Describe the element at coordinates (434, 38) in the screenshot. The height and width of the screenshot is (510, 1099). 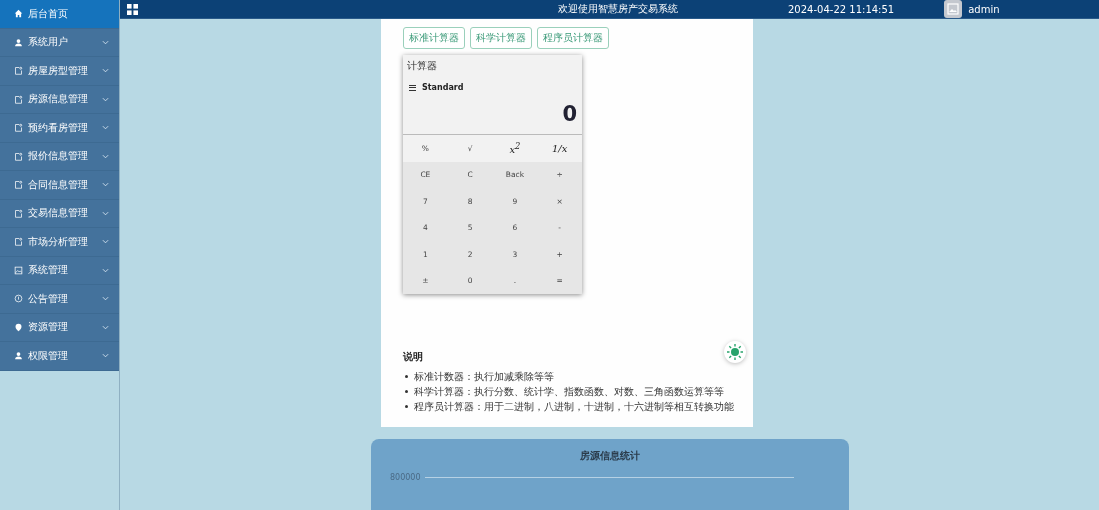
I see `calculator-tab: 标准计算器` at that location.